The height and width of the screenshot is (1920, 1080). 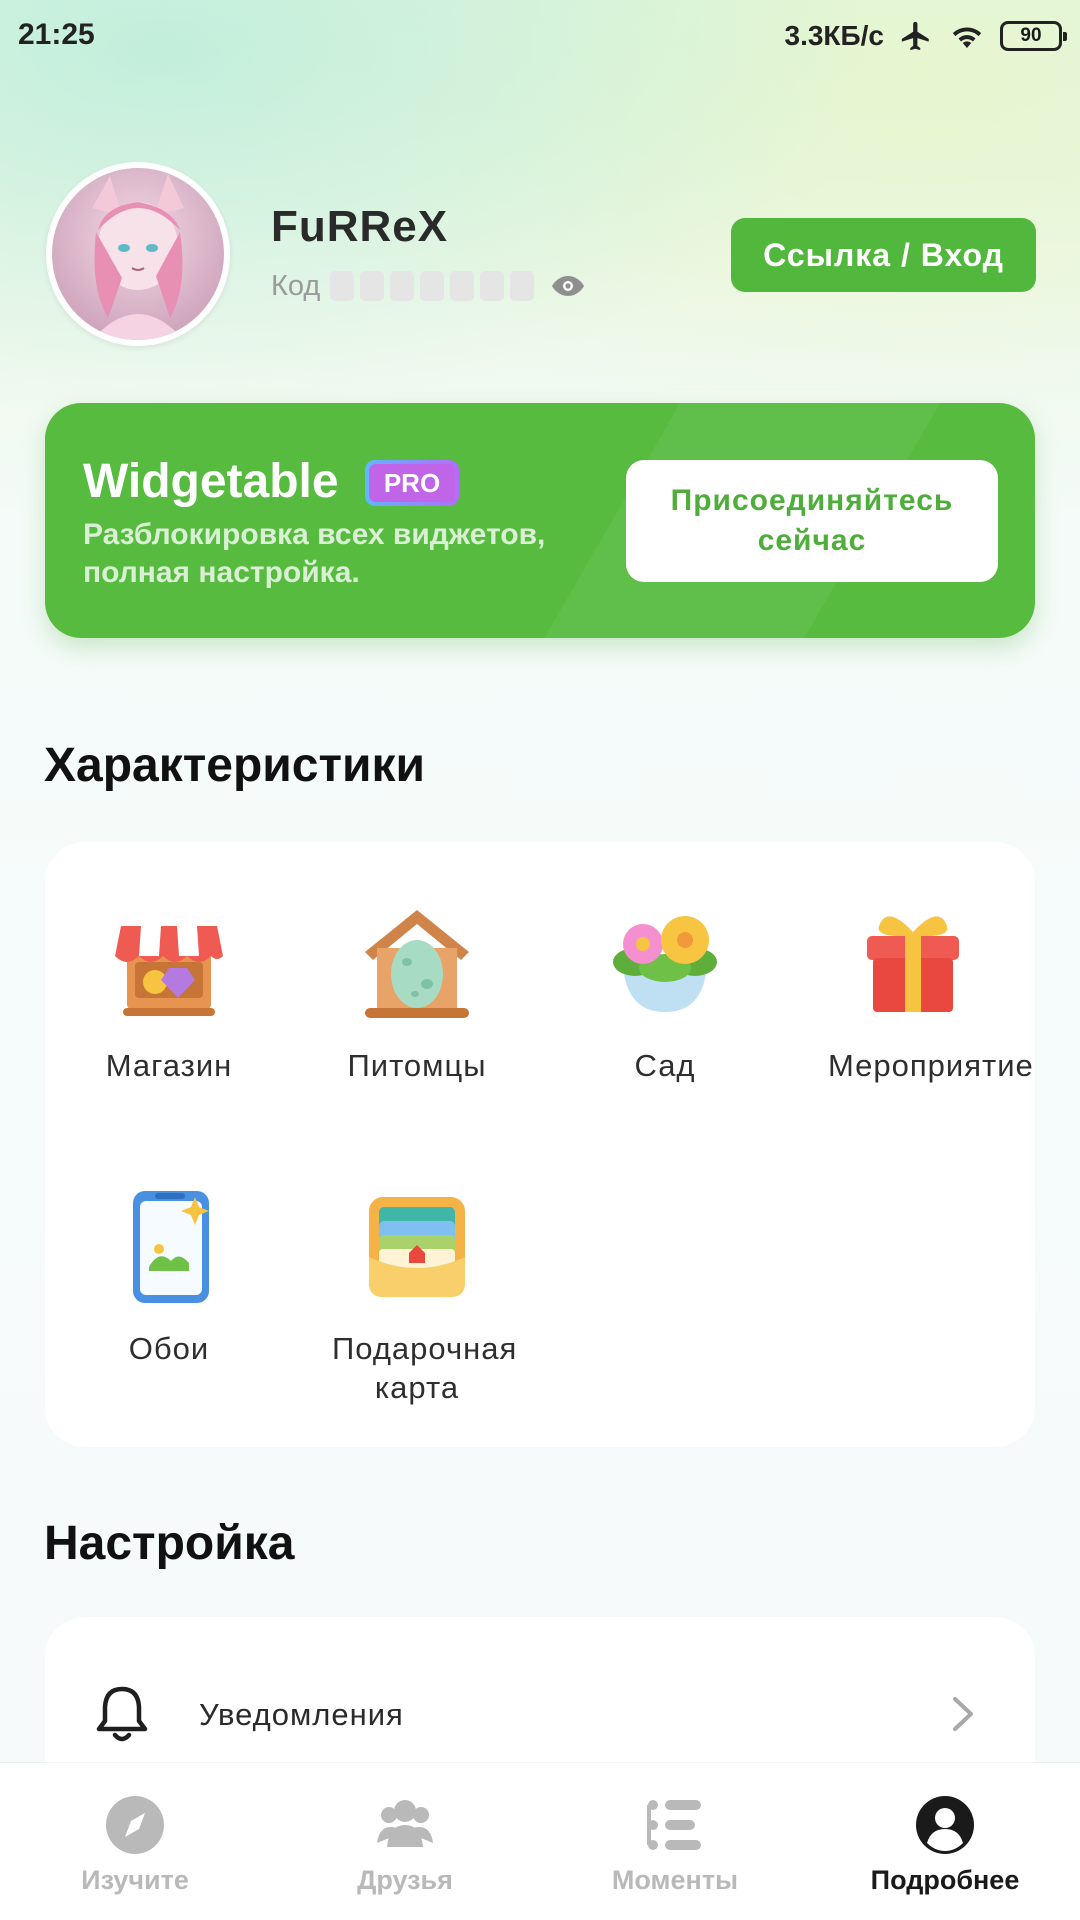 What do you see at coordinates (235, 765) in the screenshot?
I see `features-title: Характеристики` at bounding box center [235, 765].